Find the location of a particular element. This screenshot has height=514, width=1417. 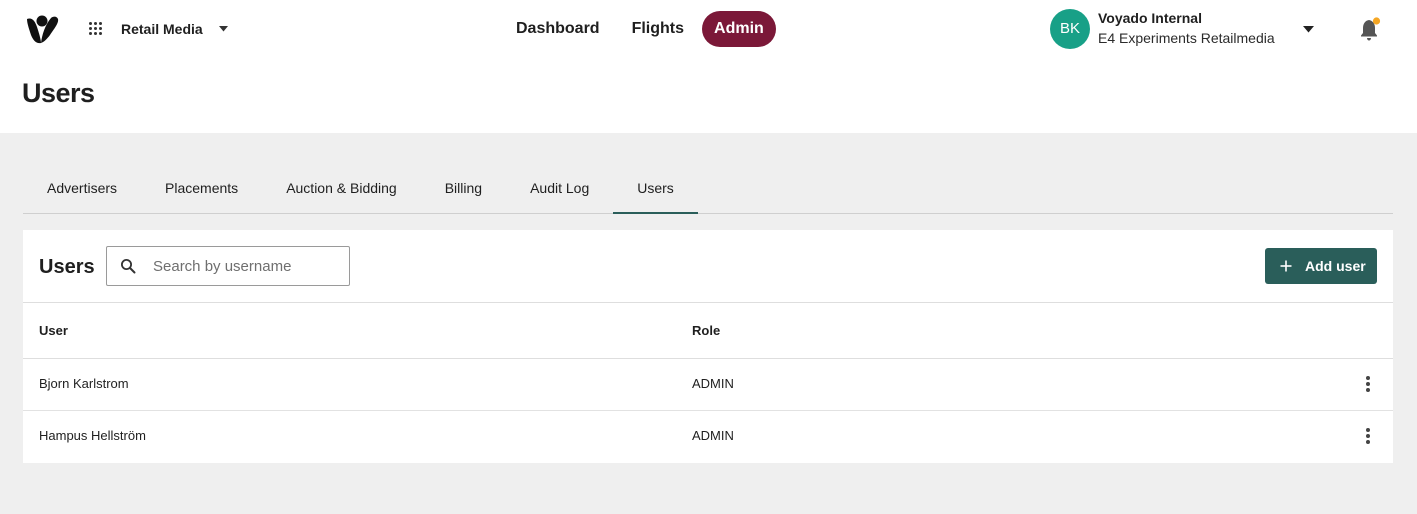

tab-placements: Placements is located at coordinates (201, 190).